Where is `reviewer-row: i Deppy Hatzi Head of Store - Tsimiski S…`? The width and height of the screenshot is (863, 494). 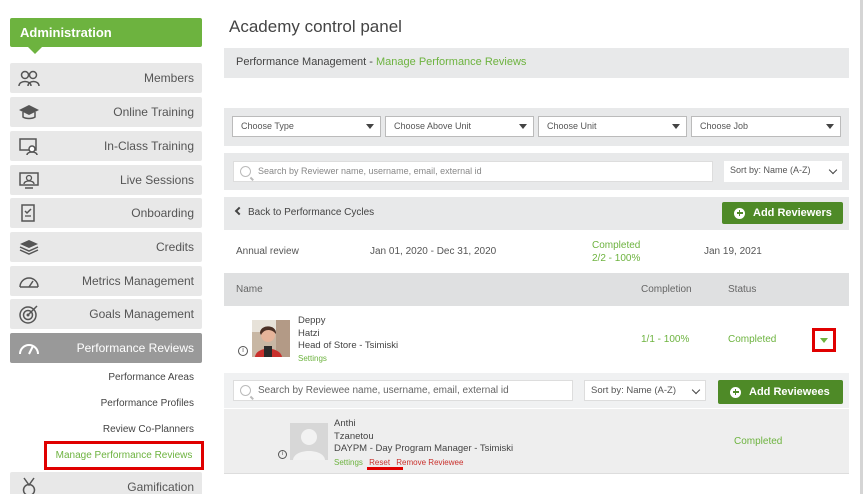 reviewer-row: i Deppy Hatzi Head of Store - Tsimiski S… is located at coordinates (536, 340).